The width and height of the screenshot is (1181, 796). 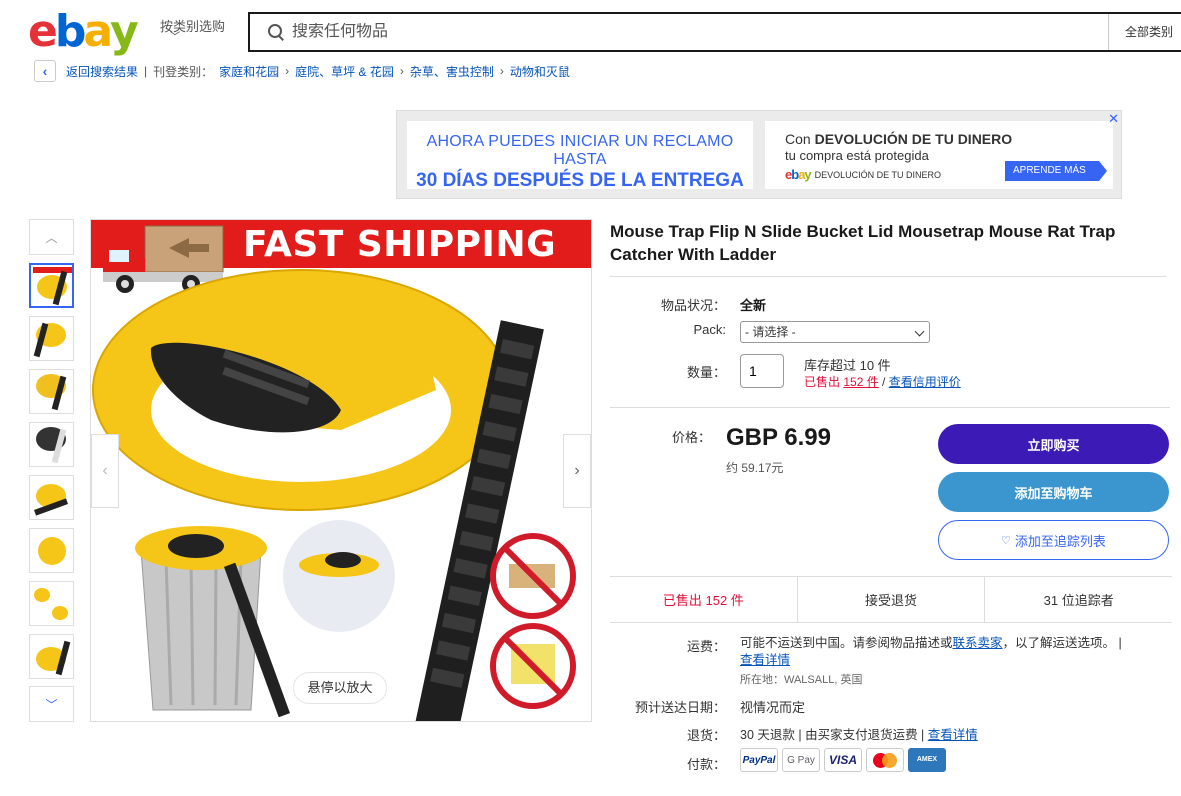 What do you see at coordinates (835, 332) in the screenshot?
I see `pack-select: - 请选择 -` at bounding box center [835, 332].